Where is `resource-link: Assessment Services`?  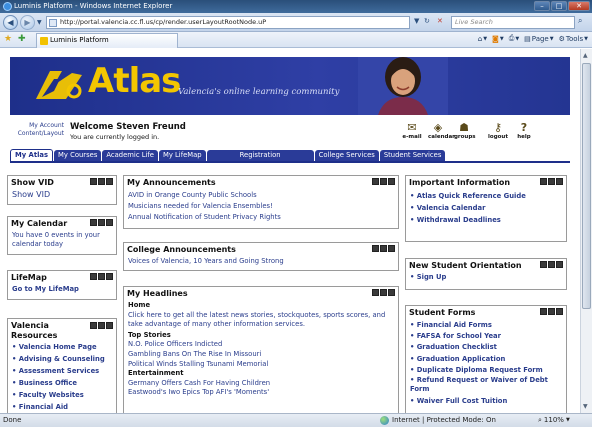 resource-link: Assessment Services is located at coordinates (62, 371).